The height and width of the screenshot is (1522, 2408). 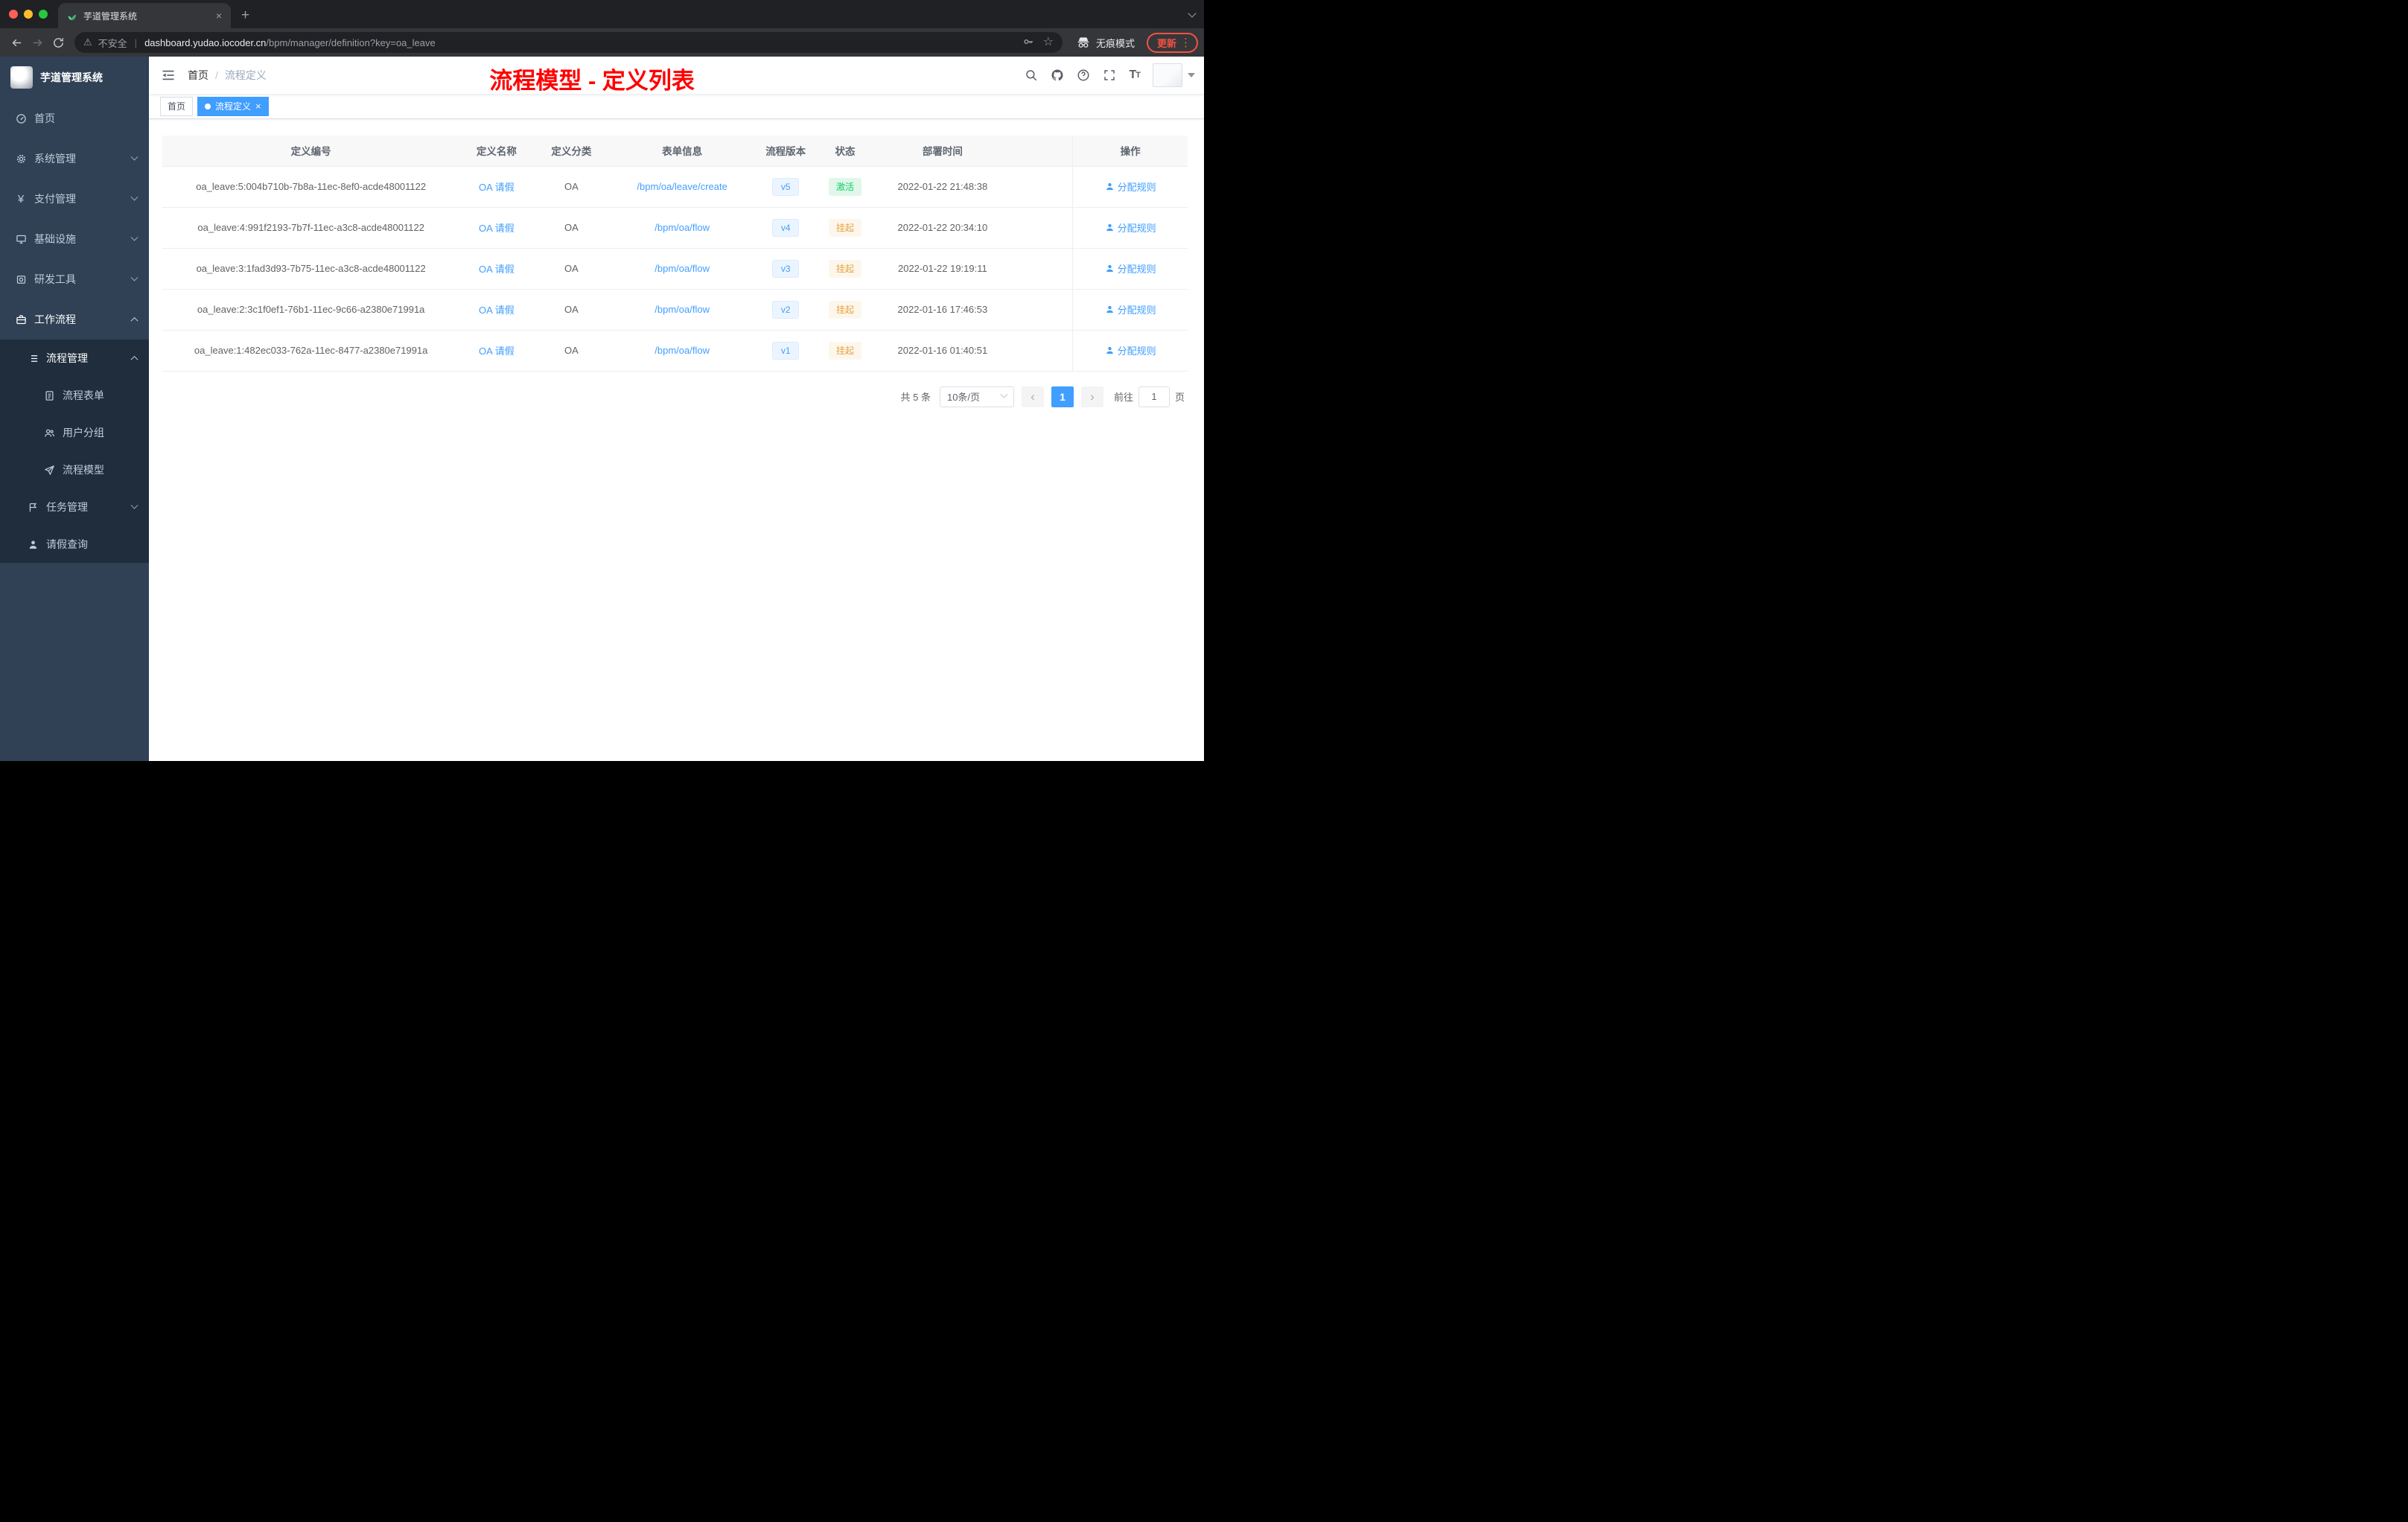 I want to click on browser-tab: 芋道管理系统 ×, so click(x=144, y=16).